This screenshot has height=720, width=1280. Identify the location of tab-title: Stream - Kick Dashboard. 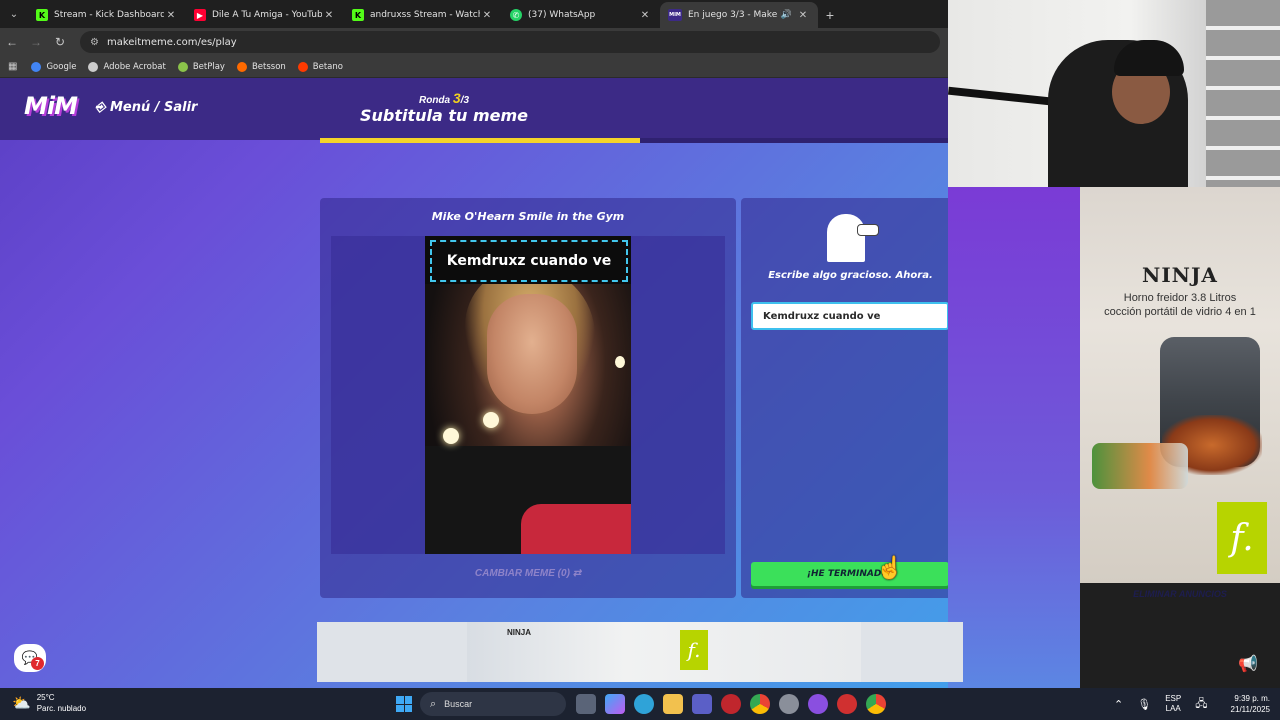
(109, 15).